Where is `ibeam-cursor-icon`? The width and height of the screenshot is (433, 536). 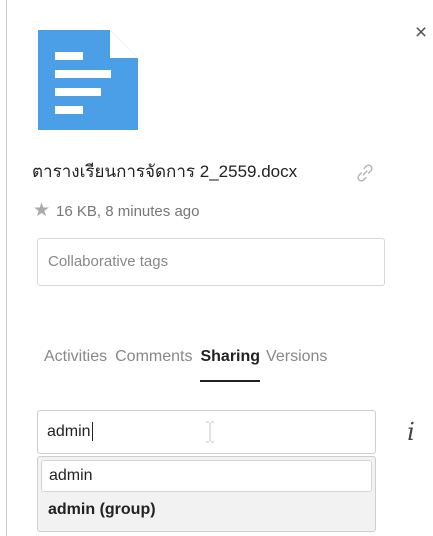
ibeam-cursor-icon is located at coordinates (210, 432).